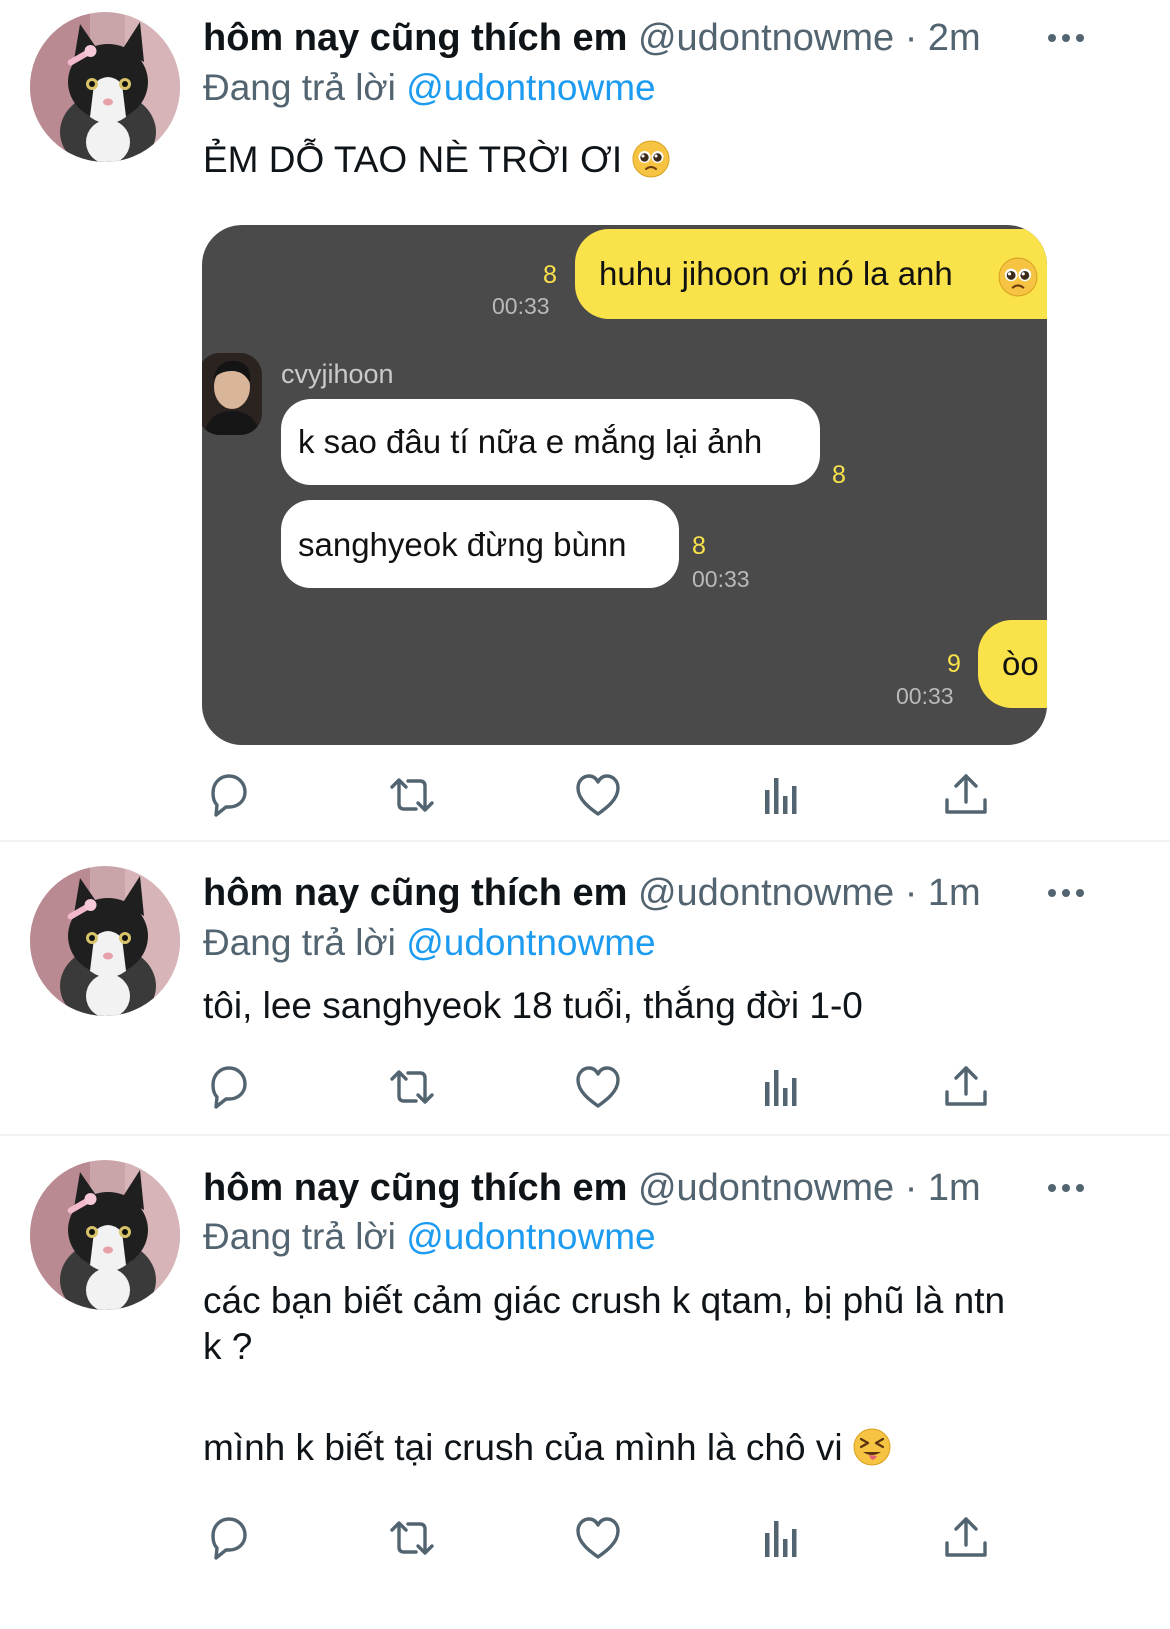  What do you see at coordinates (413, 159) in the screenshot?
I see `tweet-text-line: ẺM DỖ TAO NÈ TRỜI ƠI` at bounding box center [413, 159].